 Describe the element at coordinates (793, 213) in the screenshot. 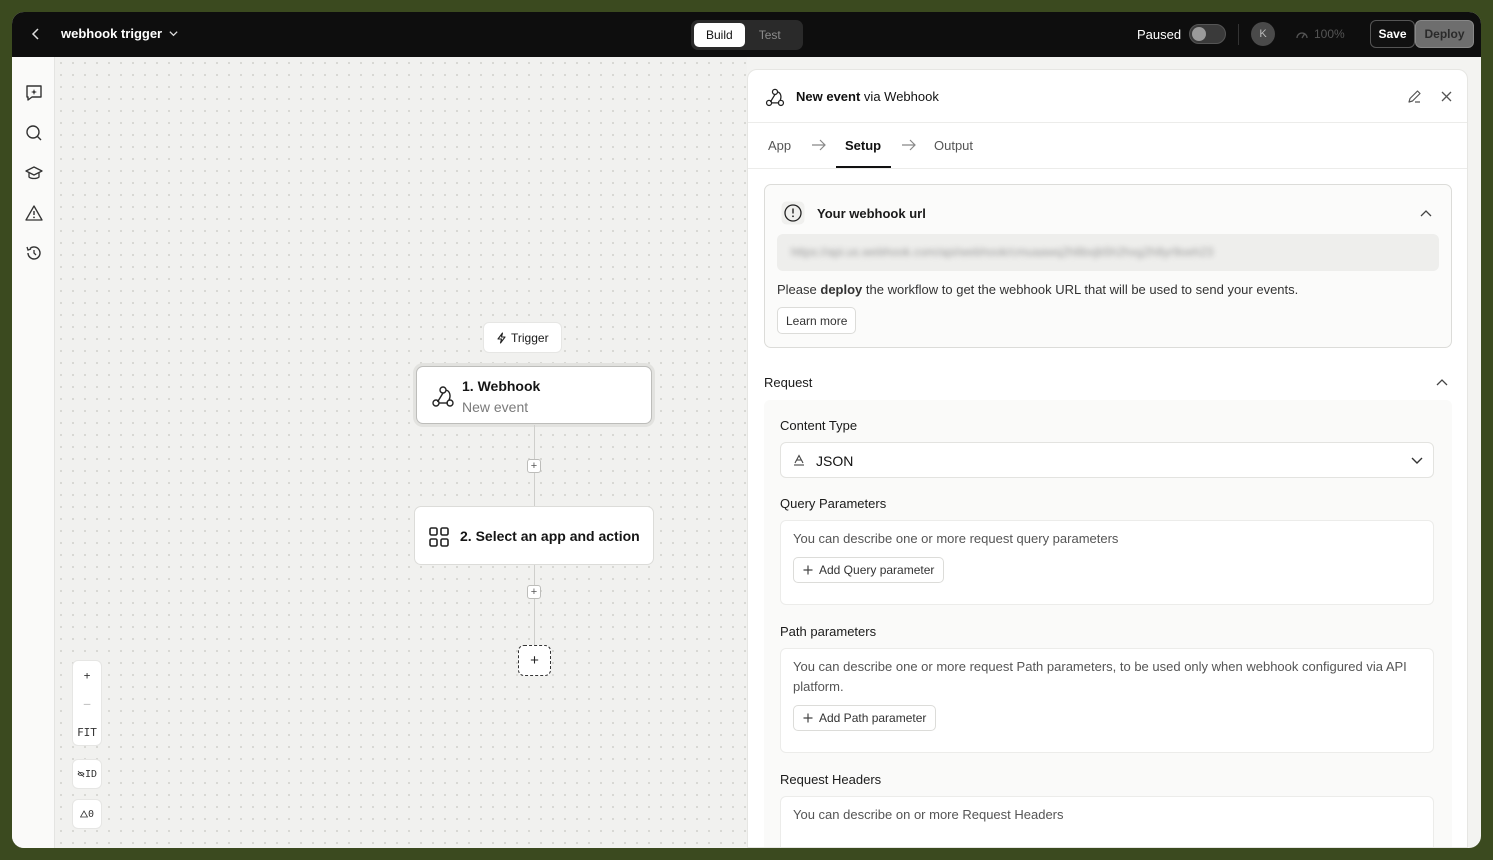

I see `info-alert-icon` at that location.